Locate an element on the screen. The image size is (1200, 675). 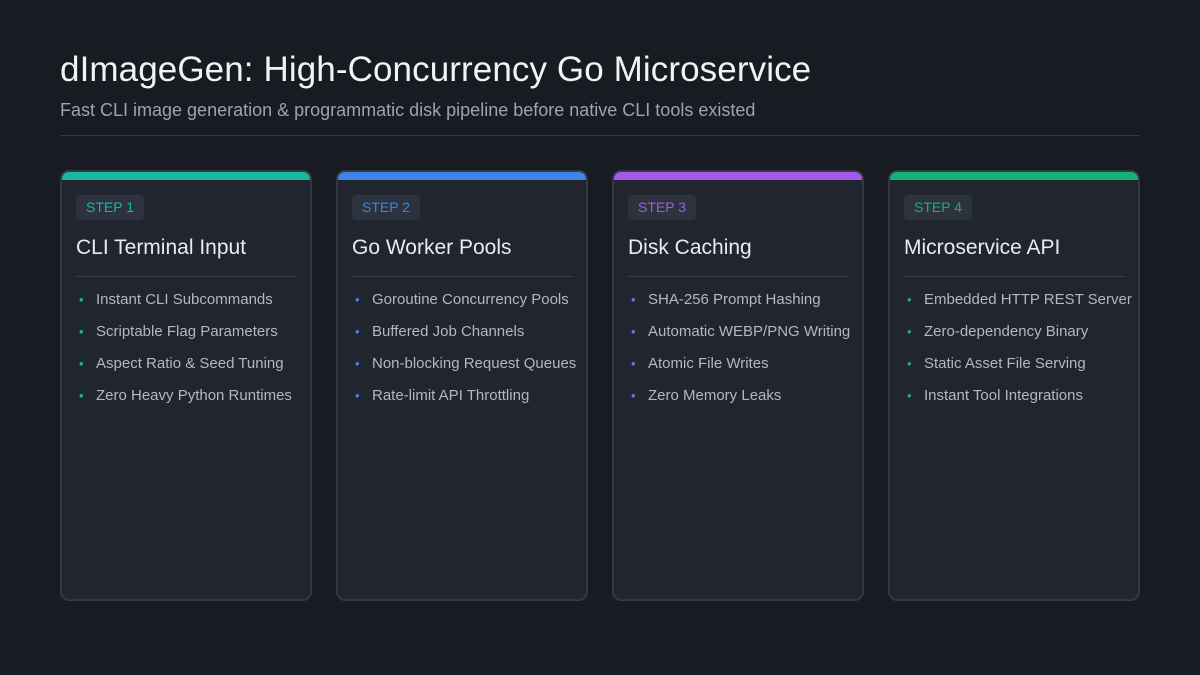
list-item-label: Aspect Ratio & Seed Tuning is located at coordinates (190, 363).